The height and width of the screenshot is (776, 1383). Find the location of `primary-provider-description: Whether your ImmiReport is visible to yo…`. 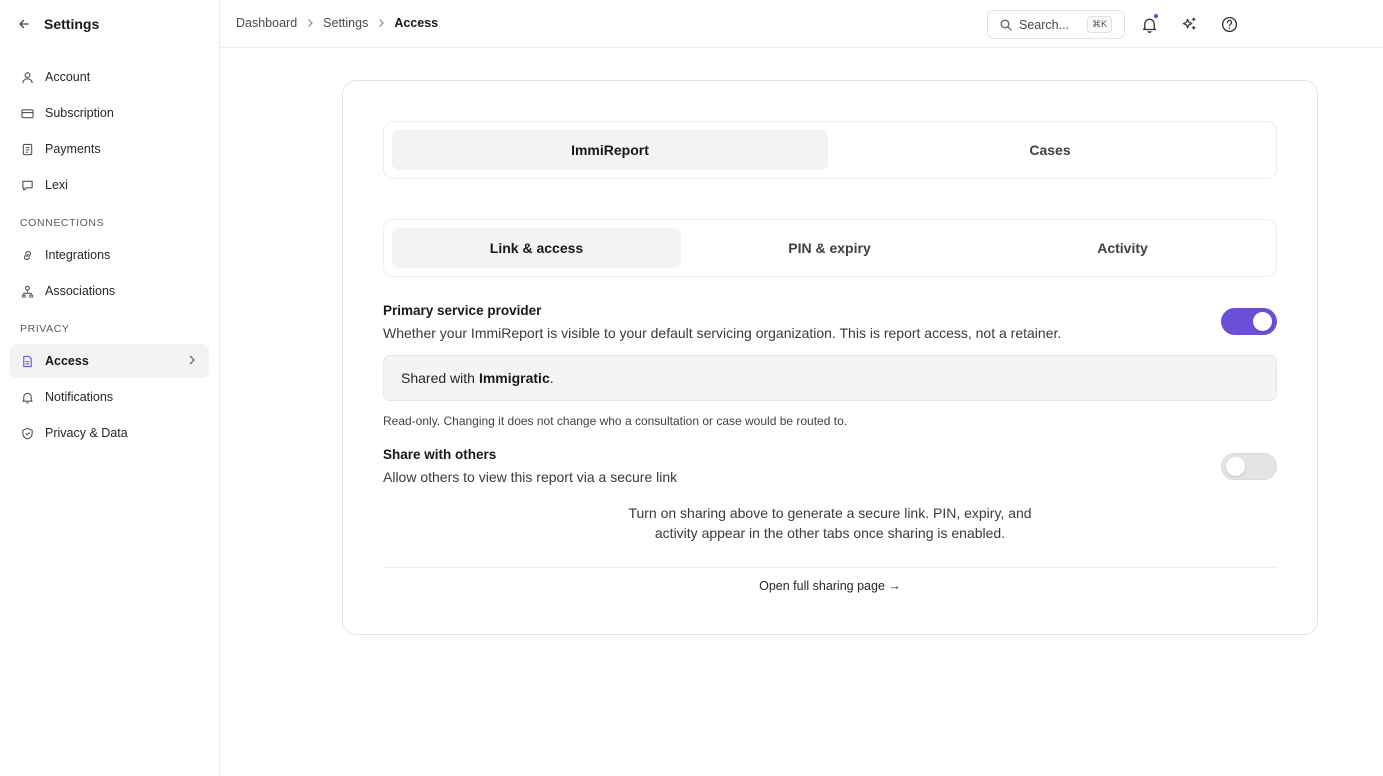

primary-provider-description: Whether your ImmiReport is visible to yo… is located at coordinates (722, 333).